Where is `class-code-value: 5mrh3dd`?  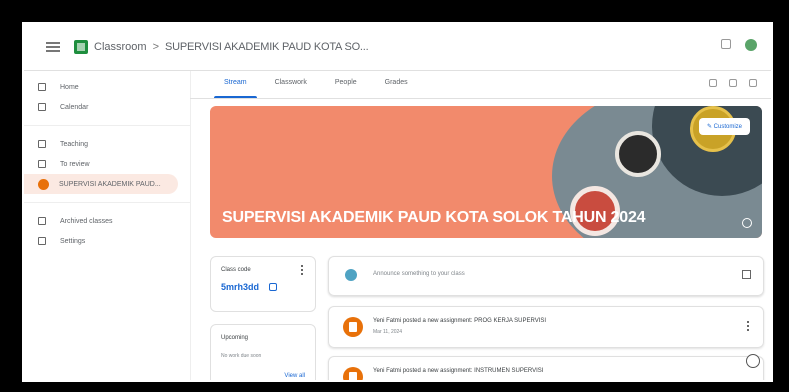 class-code-value: 5mrh3dd is located at coordinates (240, 287).